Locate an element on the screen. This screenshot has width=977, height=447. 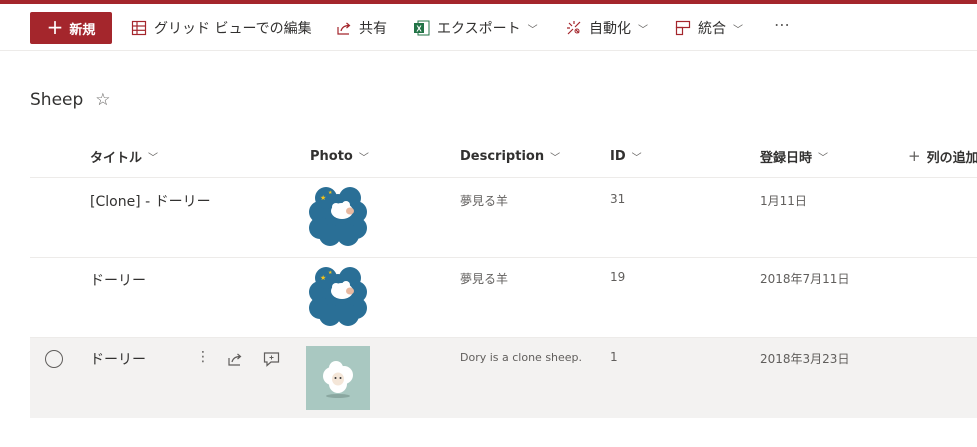
row-created: 2018年7月11日 is located at coordinates (805, 279).